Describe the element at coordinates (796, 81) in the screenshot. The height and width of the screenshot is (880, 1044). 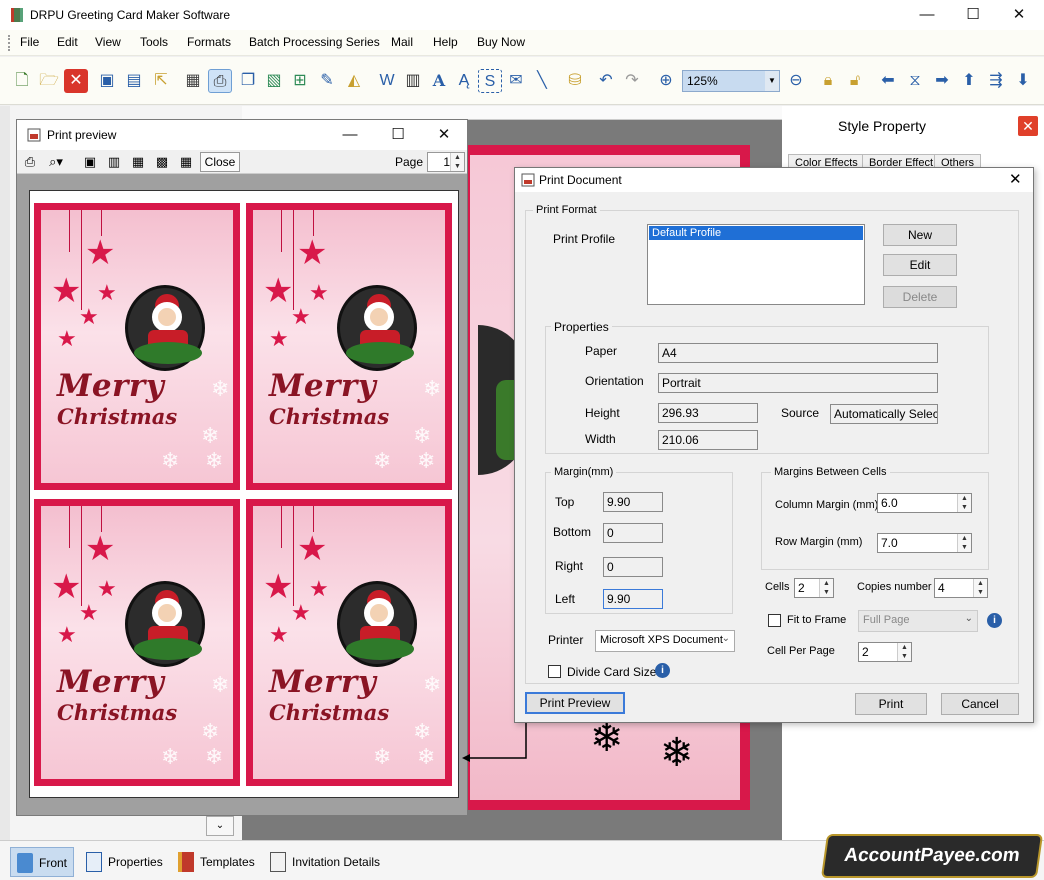
I see `zoom-out-icon: ⊖` at that location.